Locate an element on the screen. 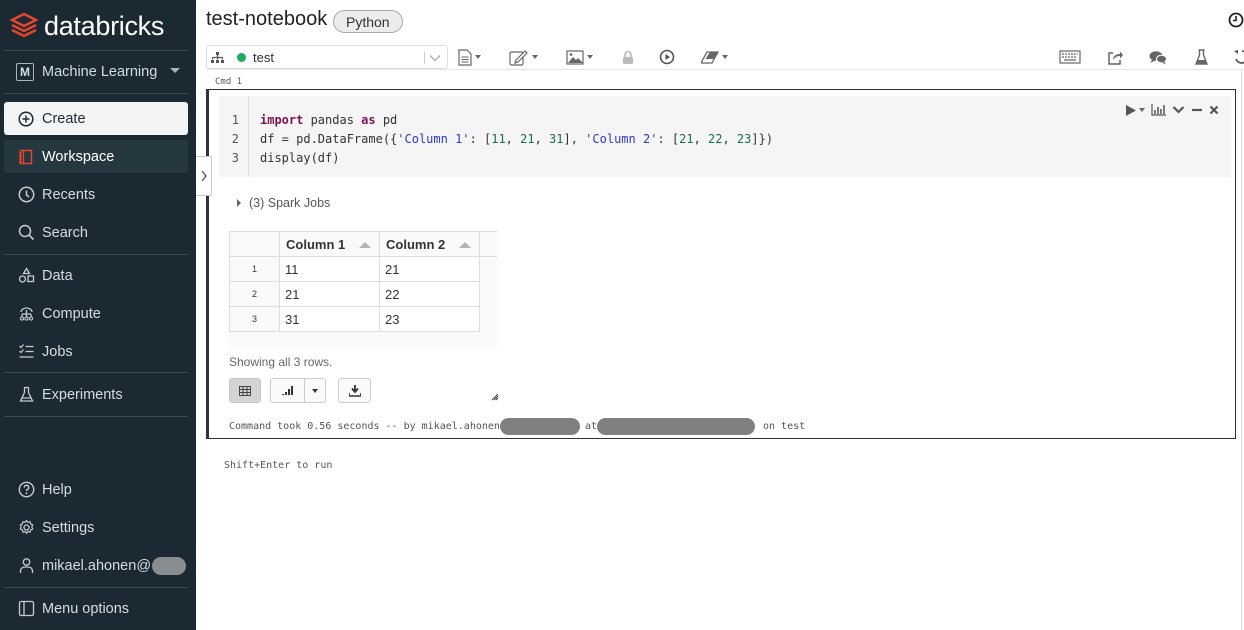 The width and height of the screenshot is (1244, 630). download-button is located at coordinates (354, 390).